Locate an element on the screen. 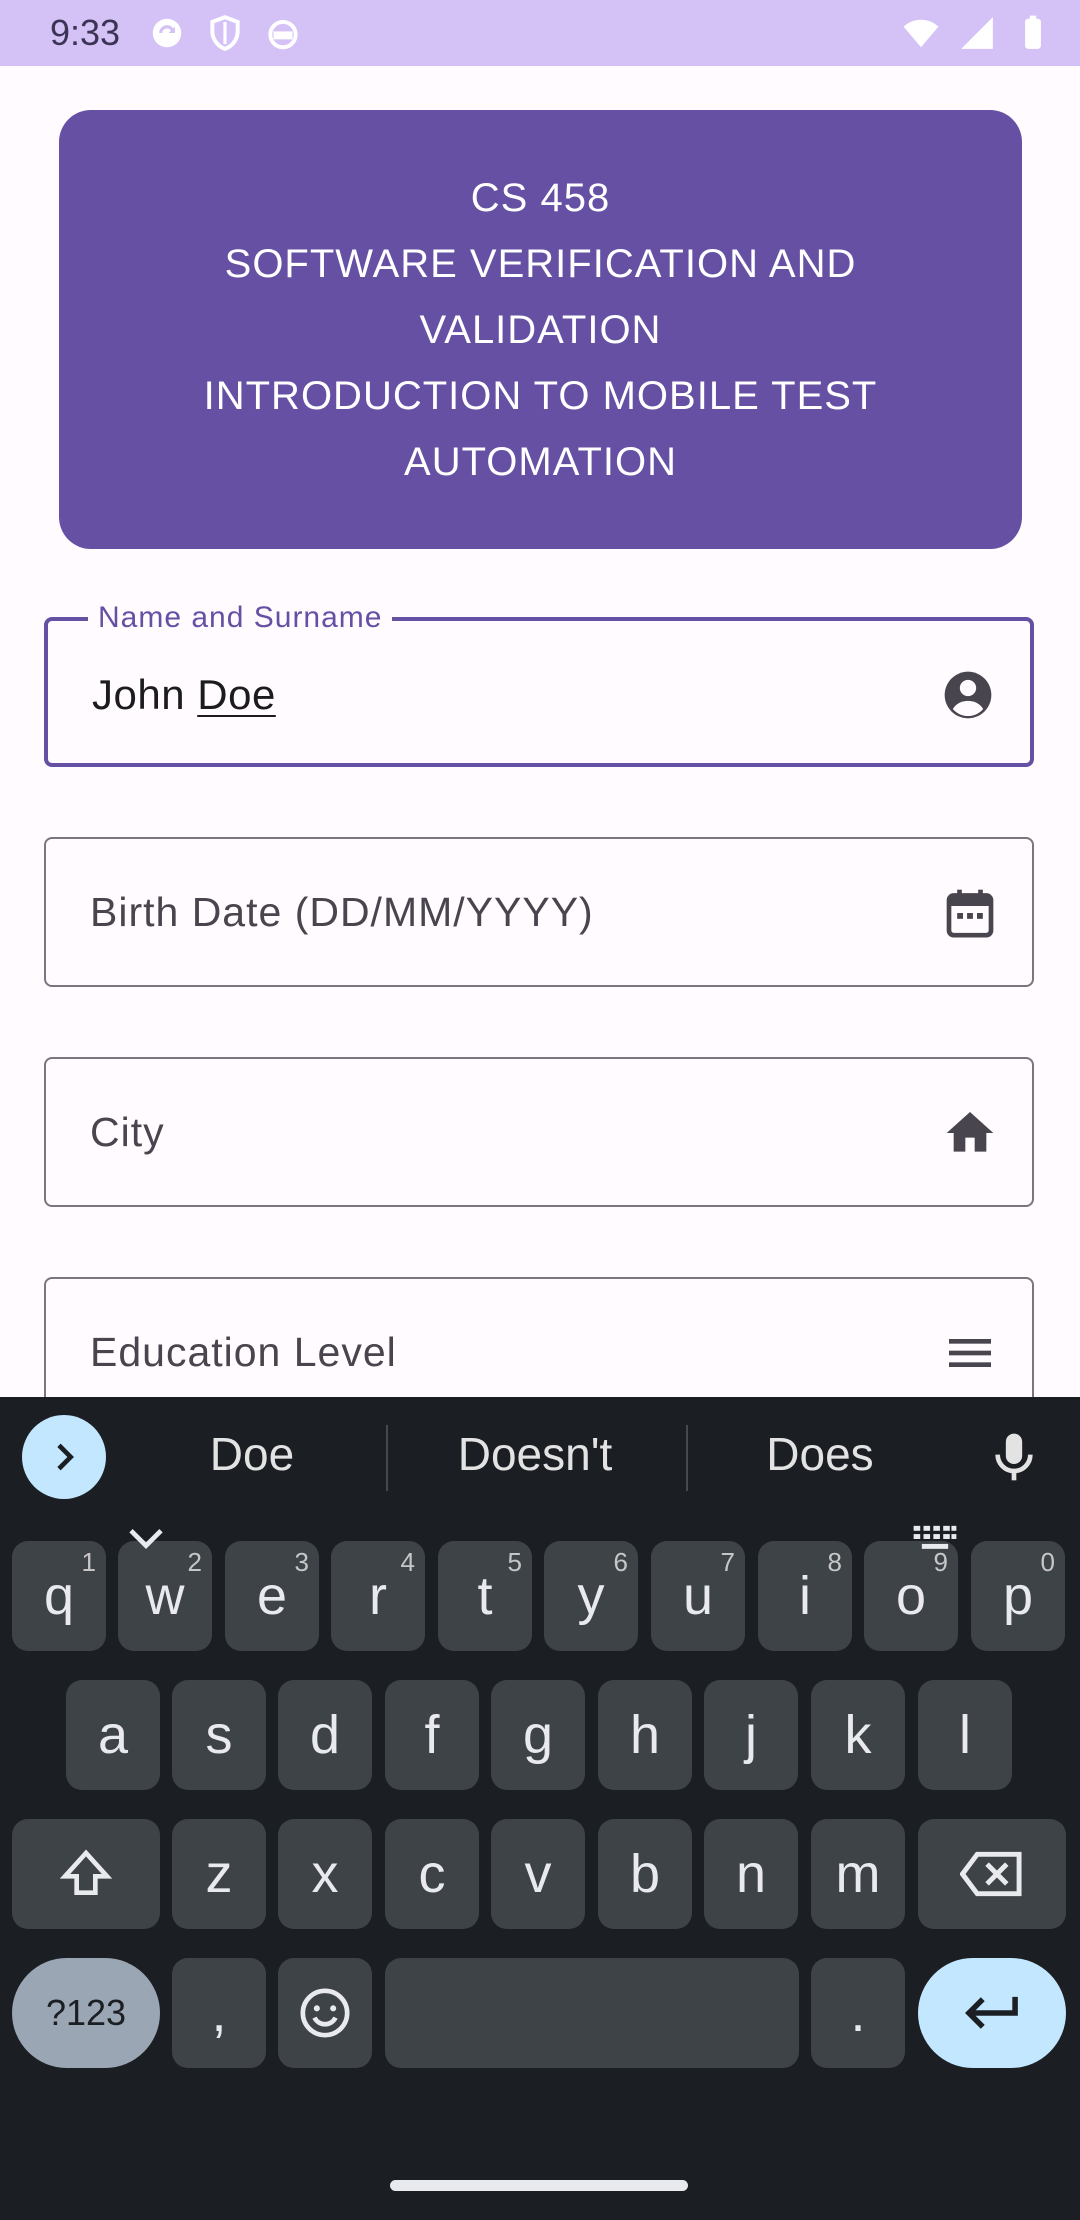  key-e: e3 is located at coordinates (272, 1596).